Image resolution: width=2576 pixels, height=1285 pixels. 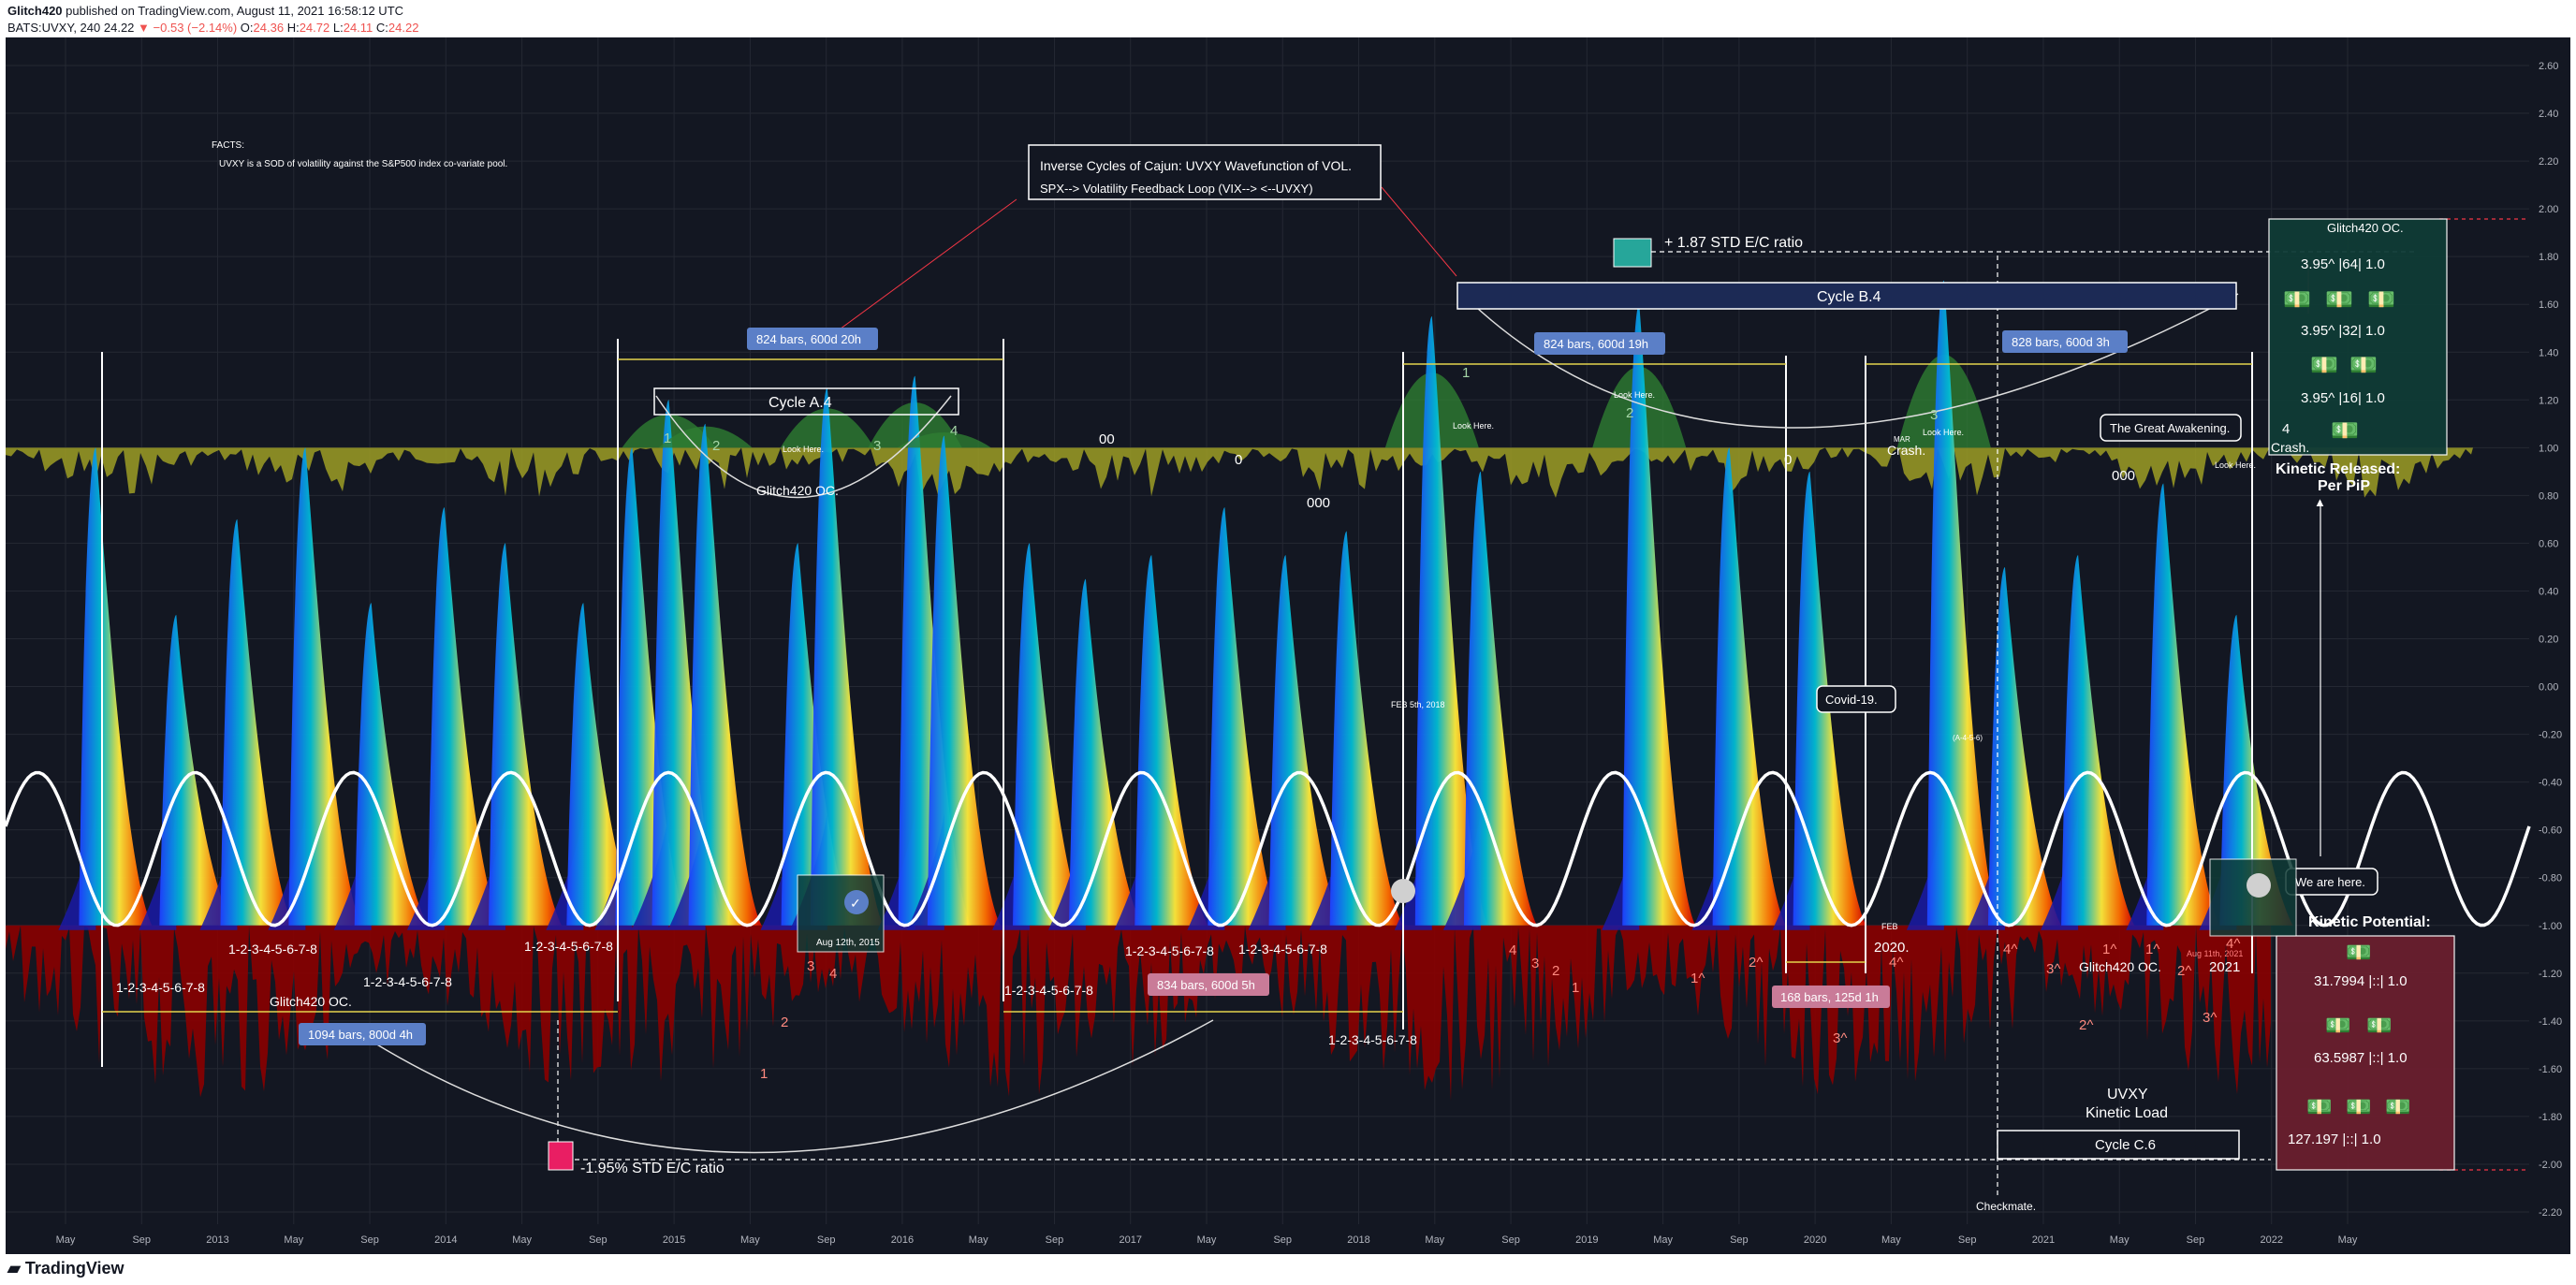 What do you see at coordinates (1575, 988) in the screenshot?
I see `wave-red-8: 1` at bounding box center [1575, 988].